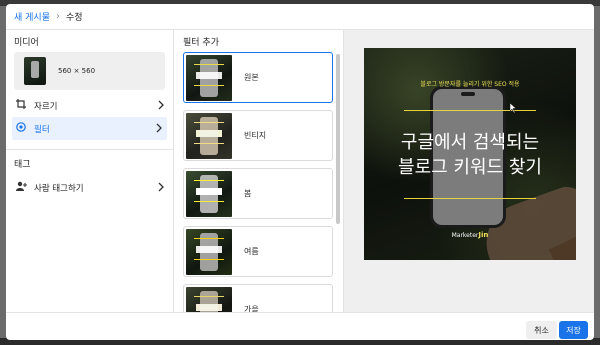 This screenshot has height=345, width=600. I want to click on filter-option-spring: 봄, so click(258, 193).